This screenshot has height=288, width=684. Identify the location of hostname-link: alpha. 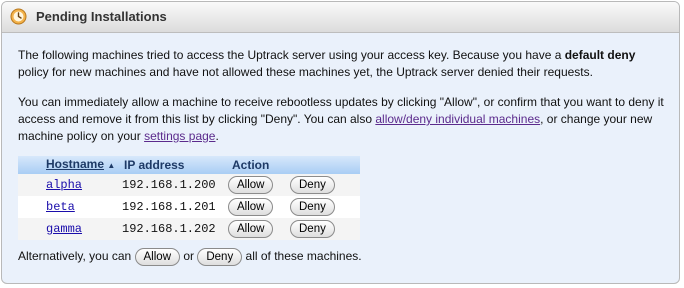
(64, 185).